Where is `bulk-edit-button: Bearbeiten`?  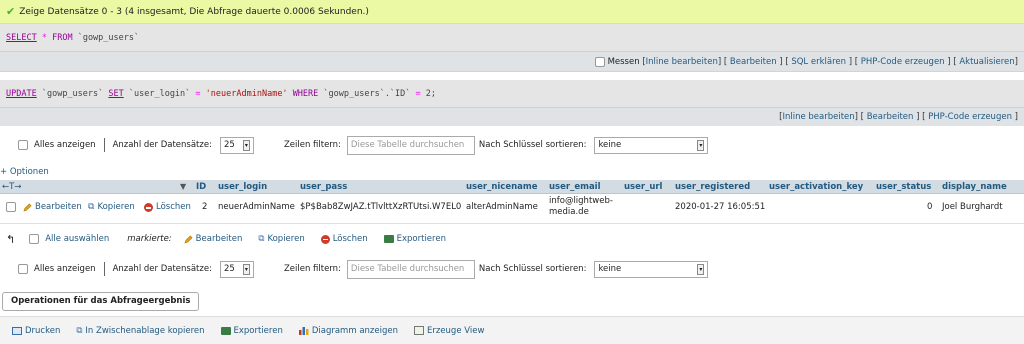 bulk-edit-button: Bearbeiten is located at coordinates (213, 239).